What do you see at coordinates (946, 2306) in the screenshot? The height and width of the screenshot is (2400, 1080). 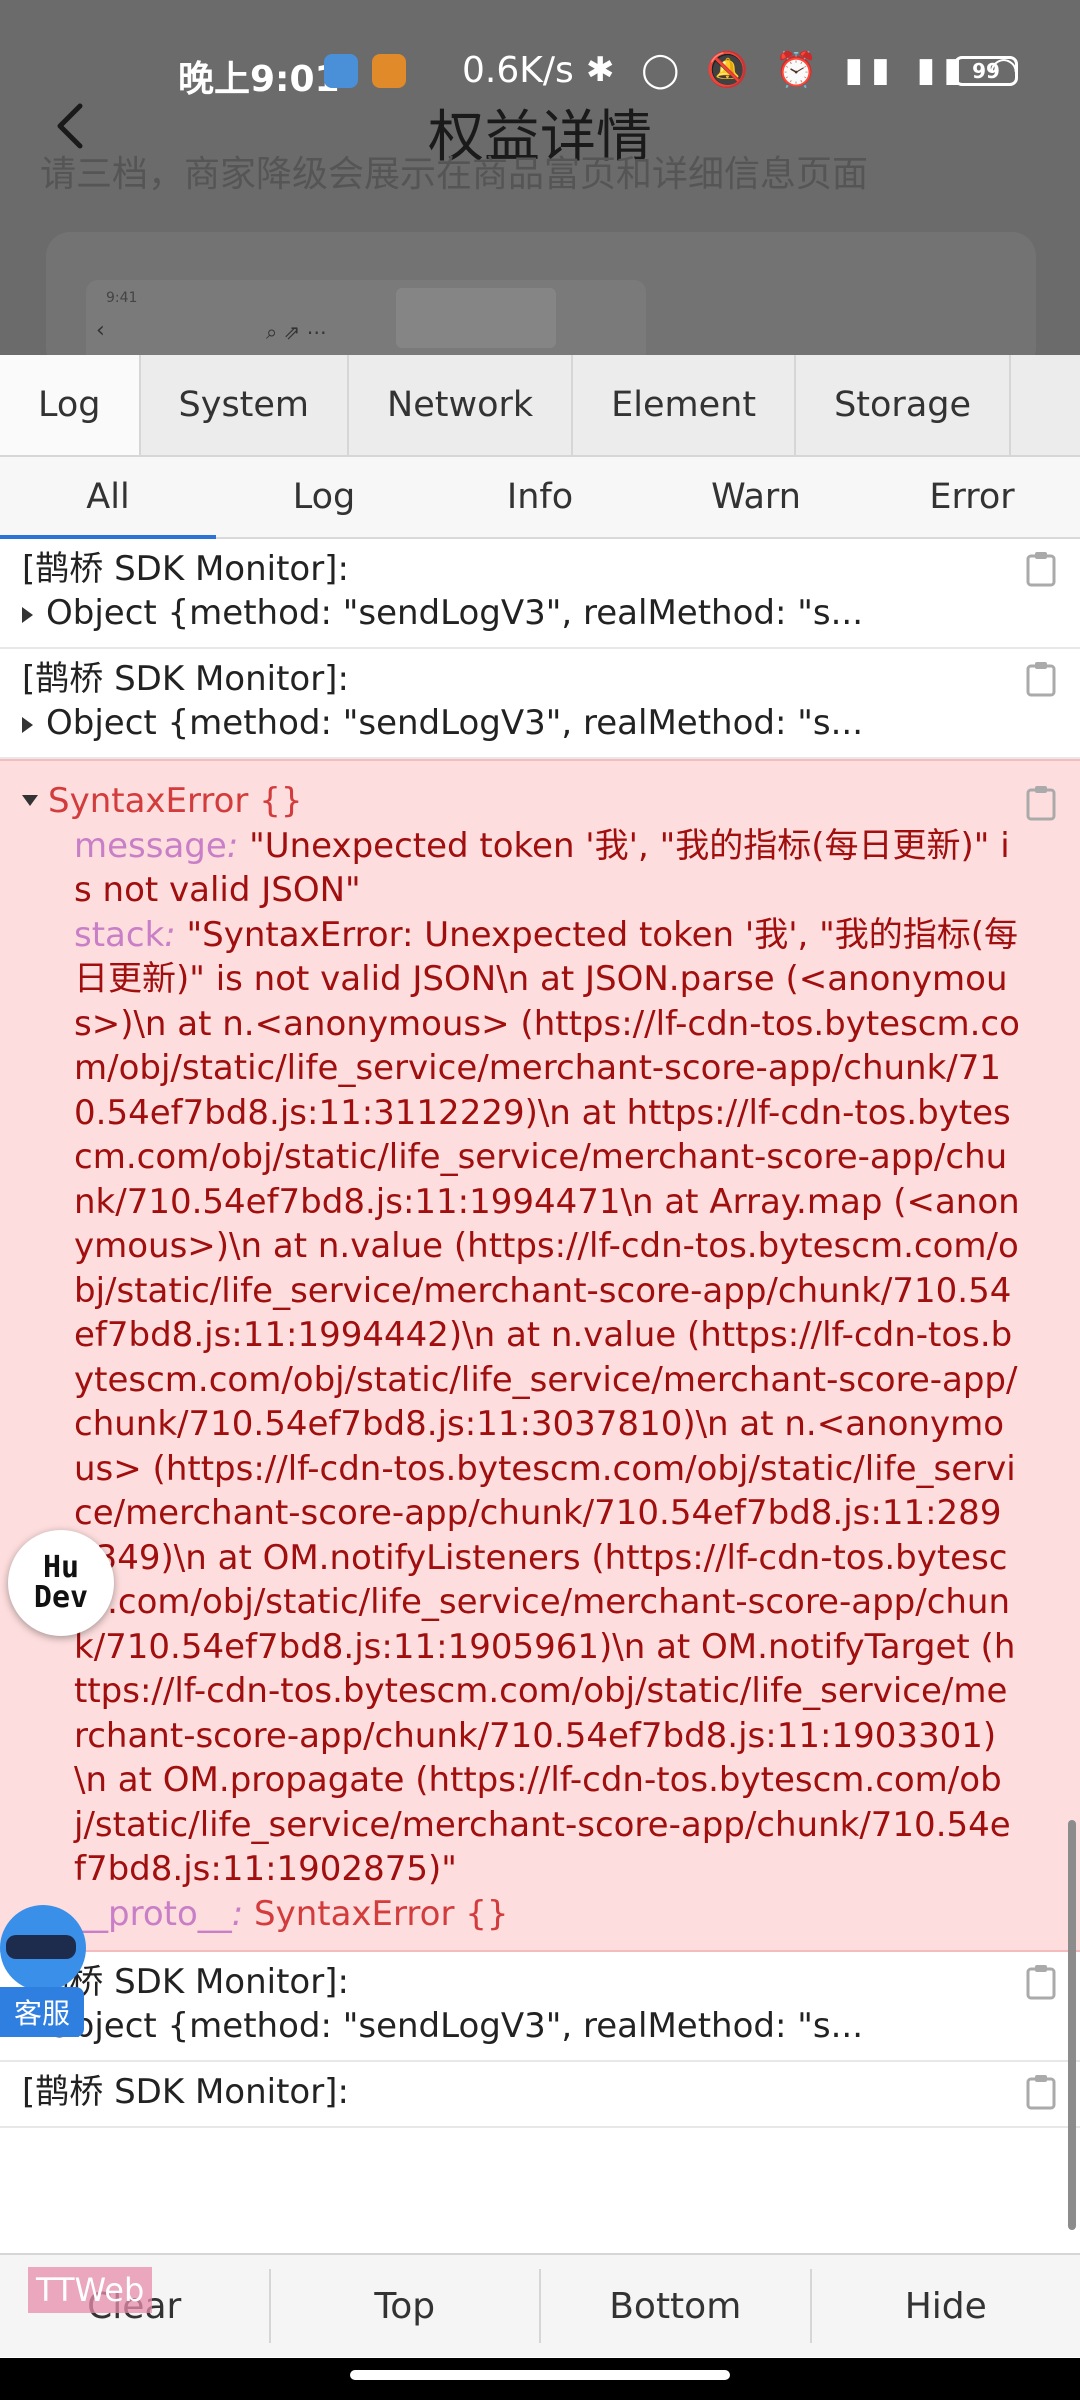 I see `hide-button: Hide` at bounding box center [946, 2306].